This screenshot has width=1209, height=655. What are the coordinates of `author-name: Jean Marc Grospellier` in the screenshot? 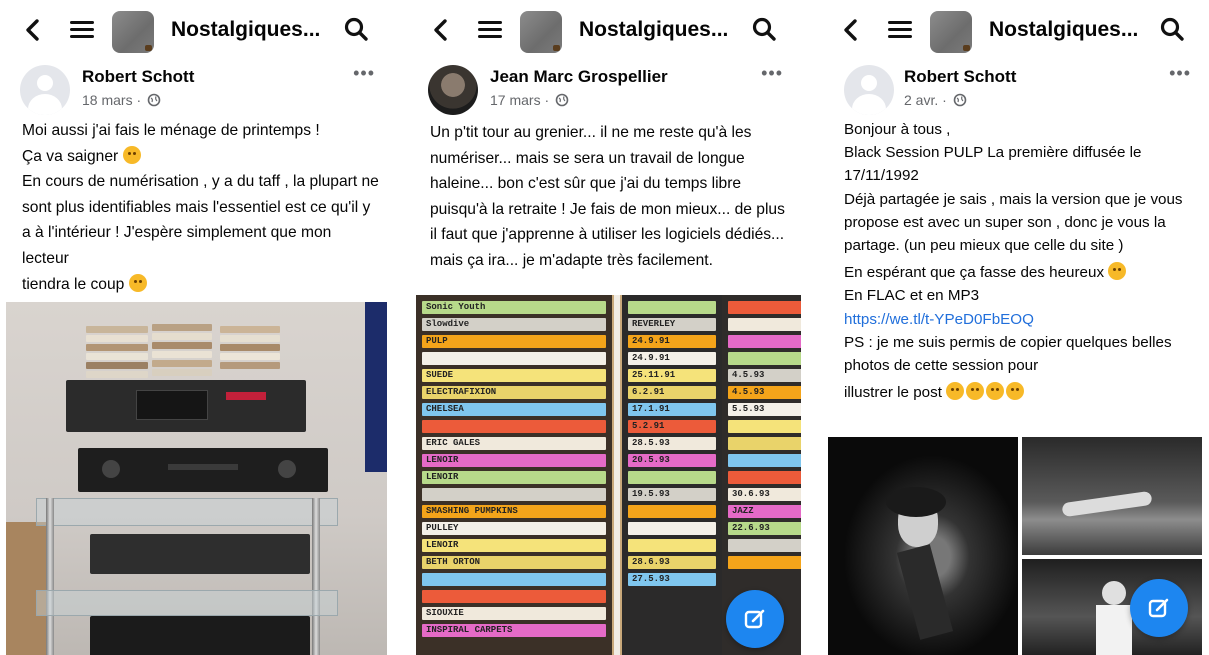 It's located at (579, 77).